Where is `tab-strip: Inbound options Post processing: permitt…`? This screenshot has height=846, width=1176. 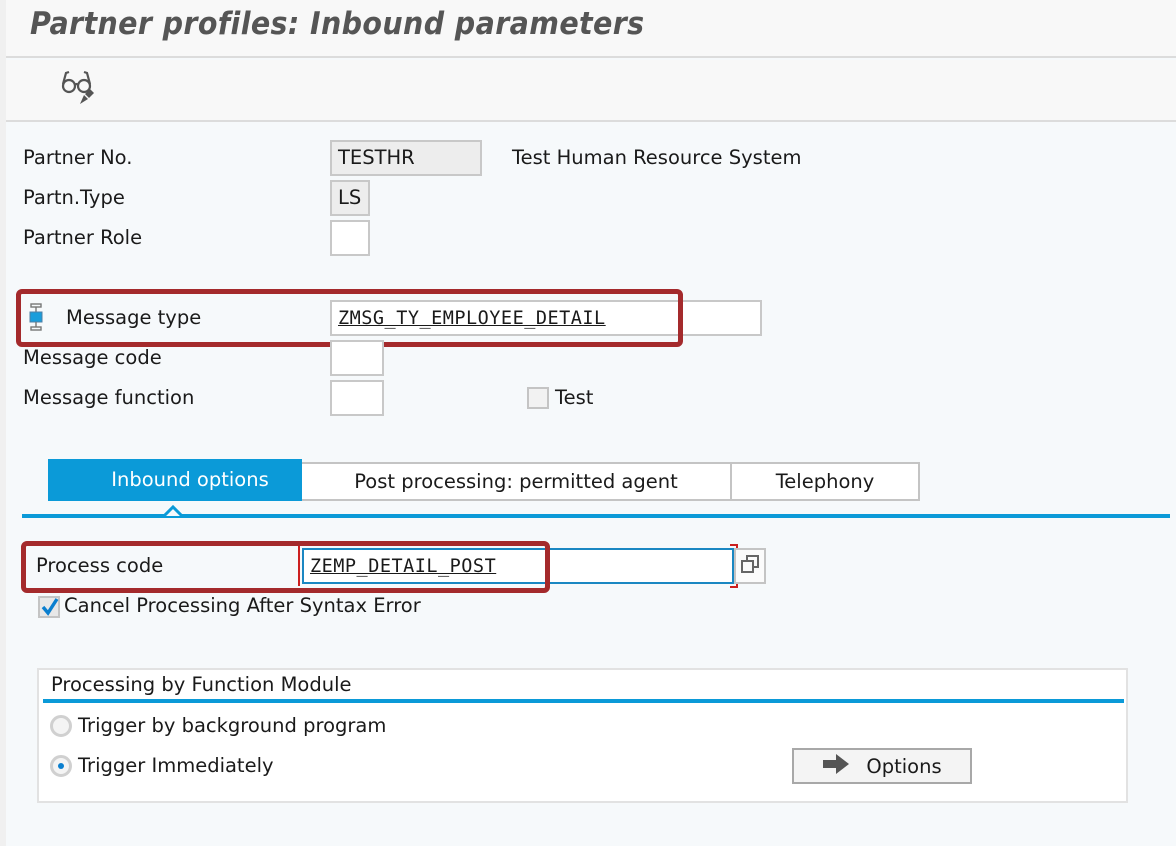
tab-strip: Inbound options Post processing: permitt… is located at coordinates (484, 480).